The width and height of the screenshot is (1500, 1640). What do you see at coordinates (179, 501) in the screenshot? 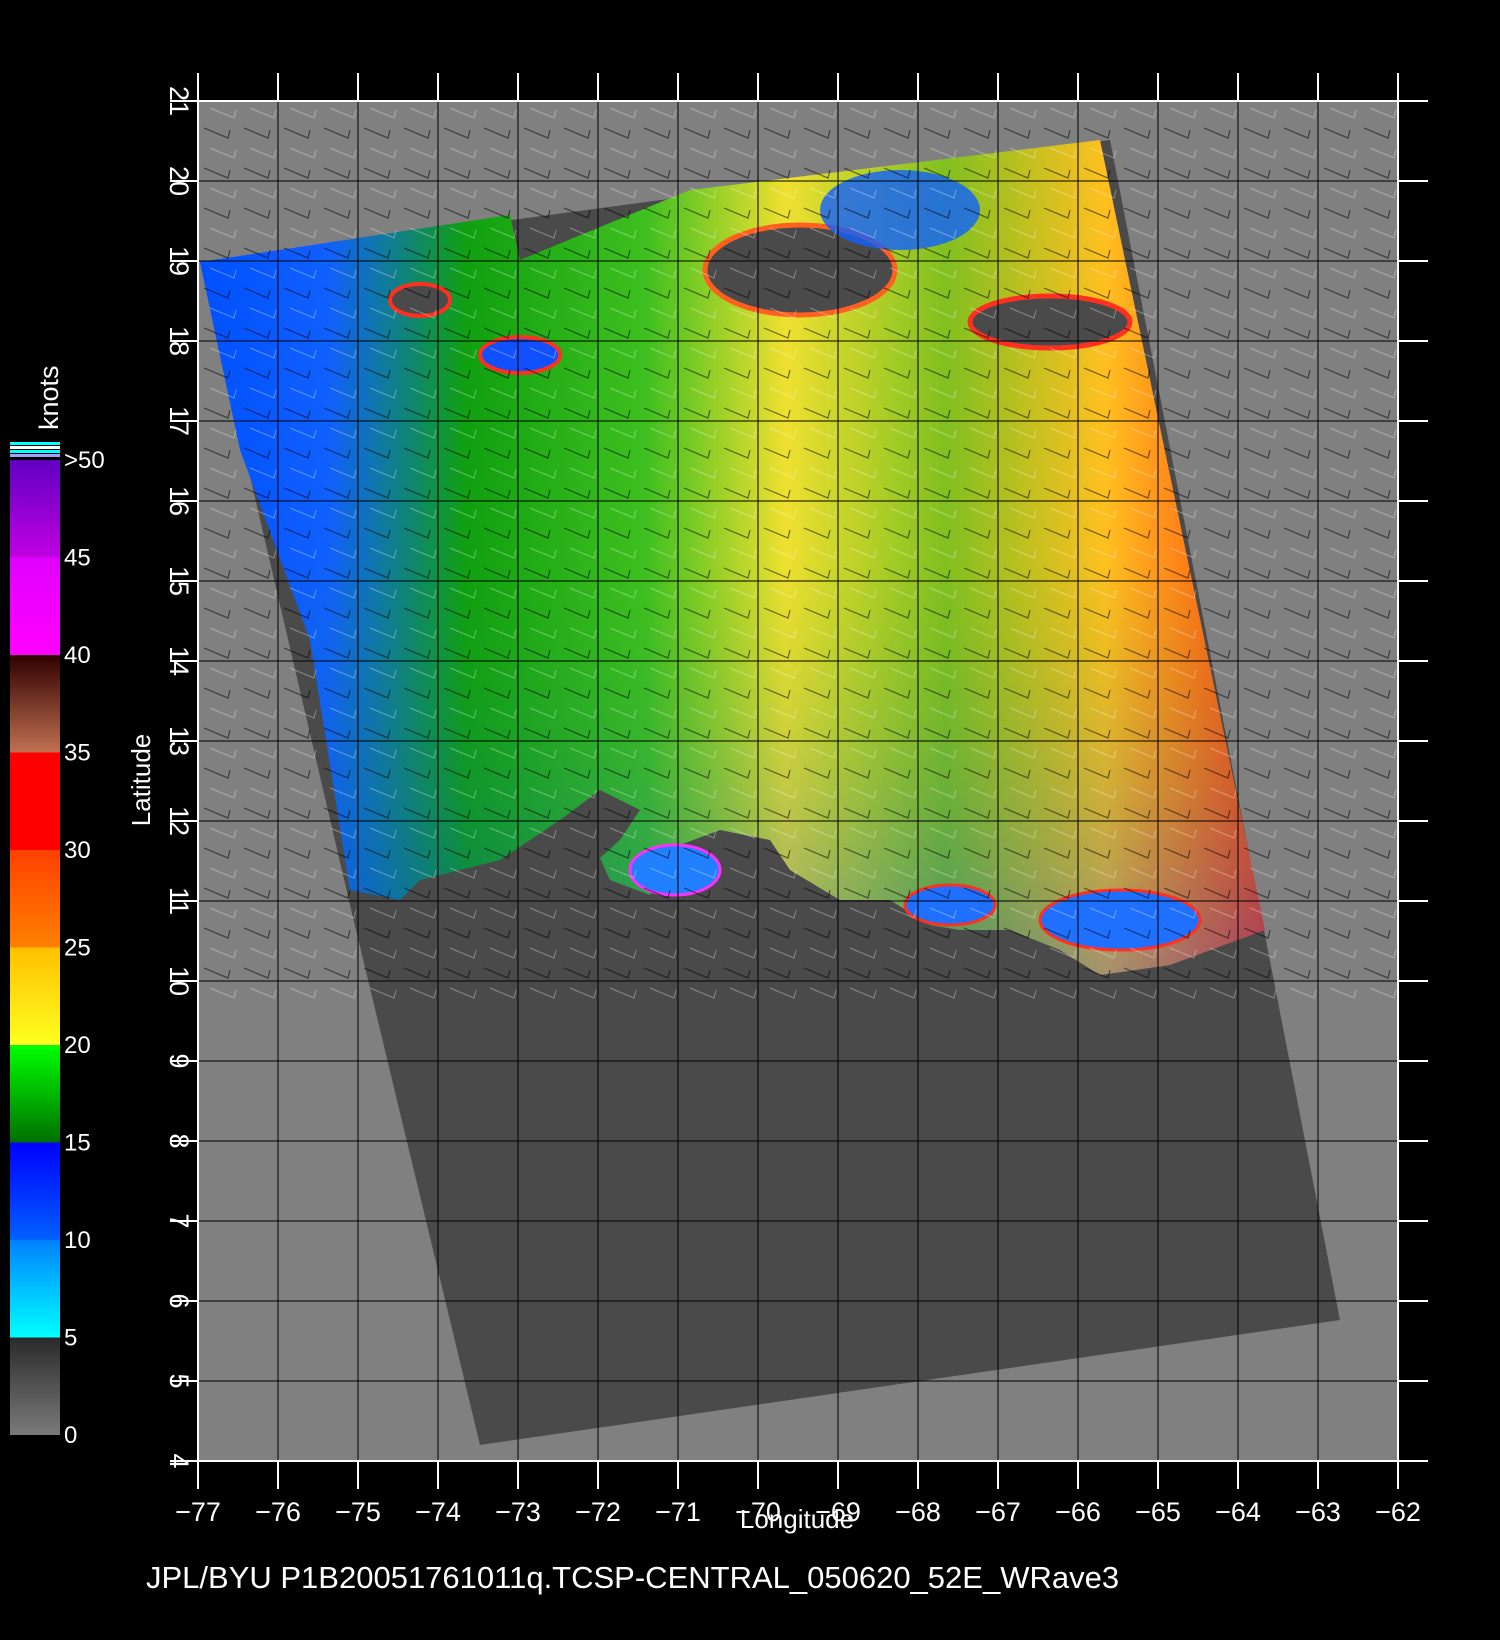
I see `y-tick-label: 16` at bounding box center [179, 501].